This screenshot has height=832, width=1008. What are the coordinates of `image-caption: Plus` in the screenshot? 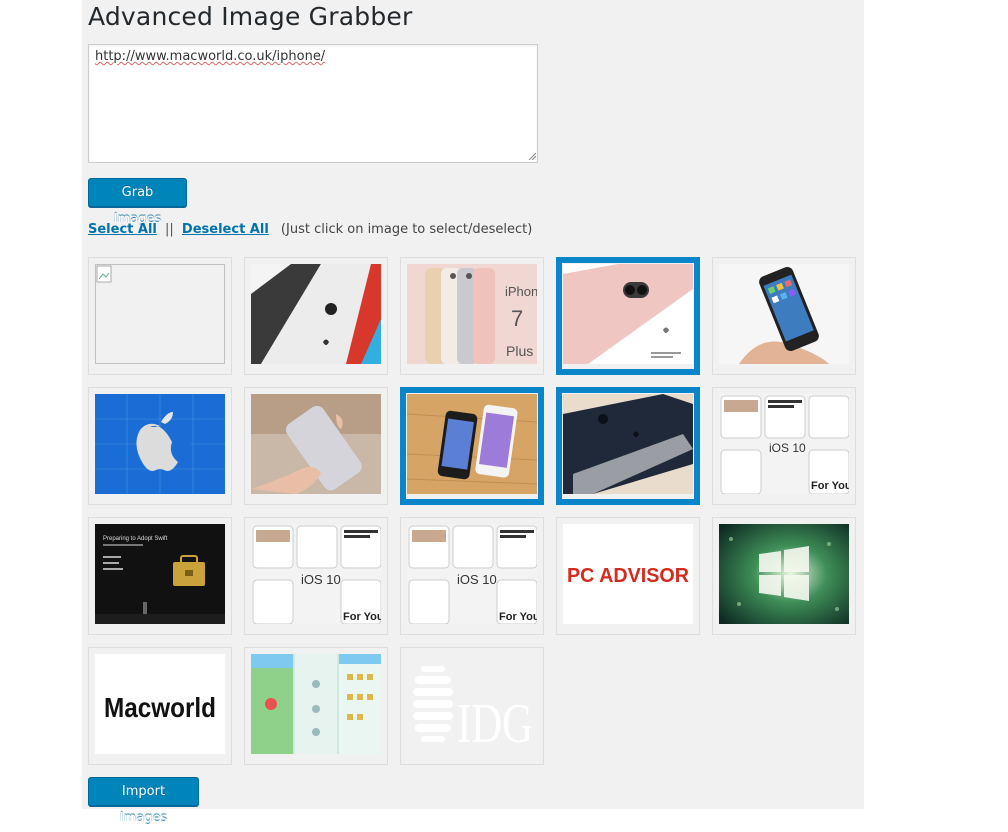 It's located at (519, 351).